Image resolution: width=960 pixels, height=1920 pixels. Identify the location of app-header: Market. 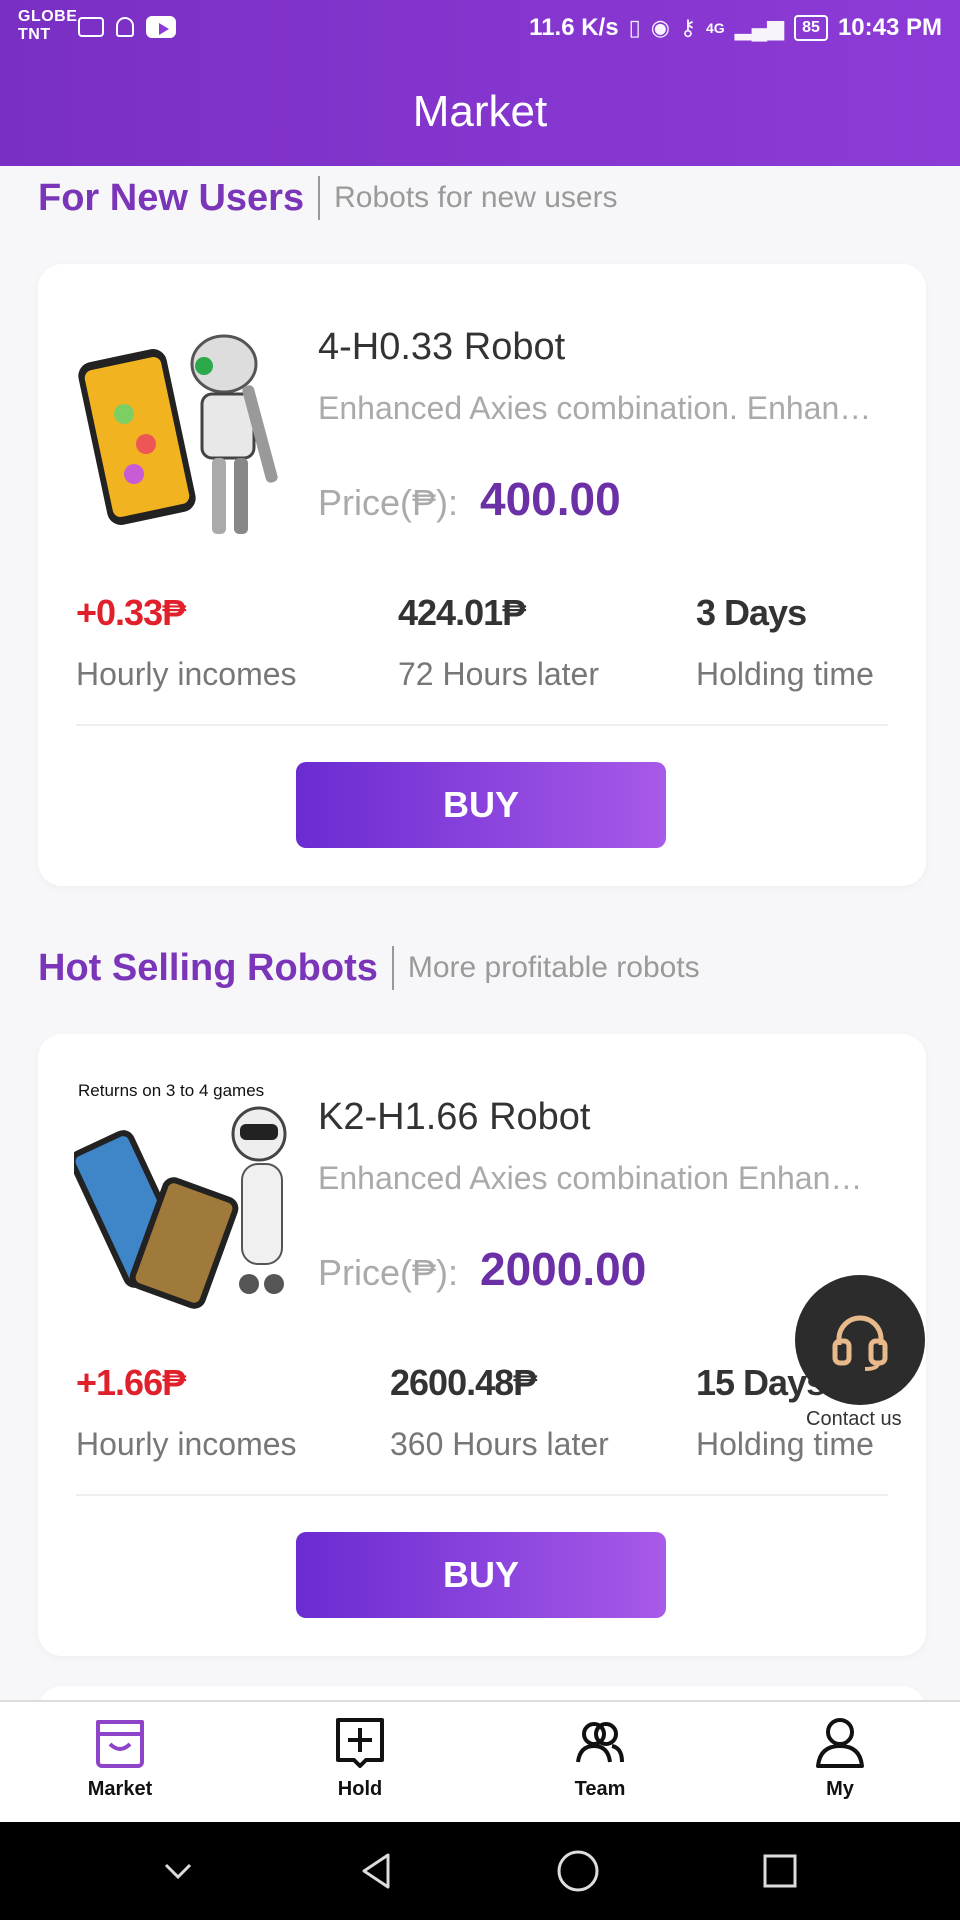
(480, 112).